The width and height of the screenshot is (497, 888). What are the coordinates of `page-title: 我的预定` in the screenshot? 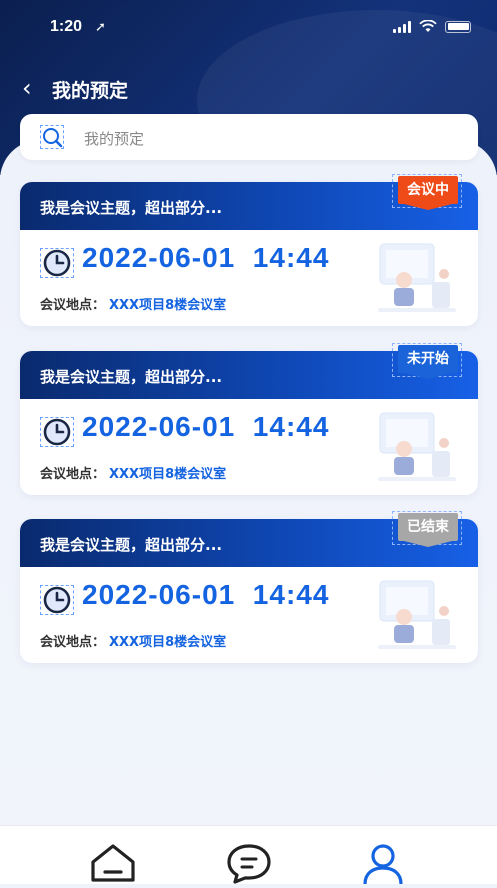 It's located at (90, 91).